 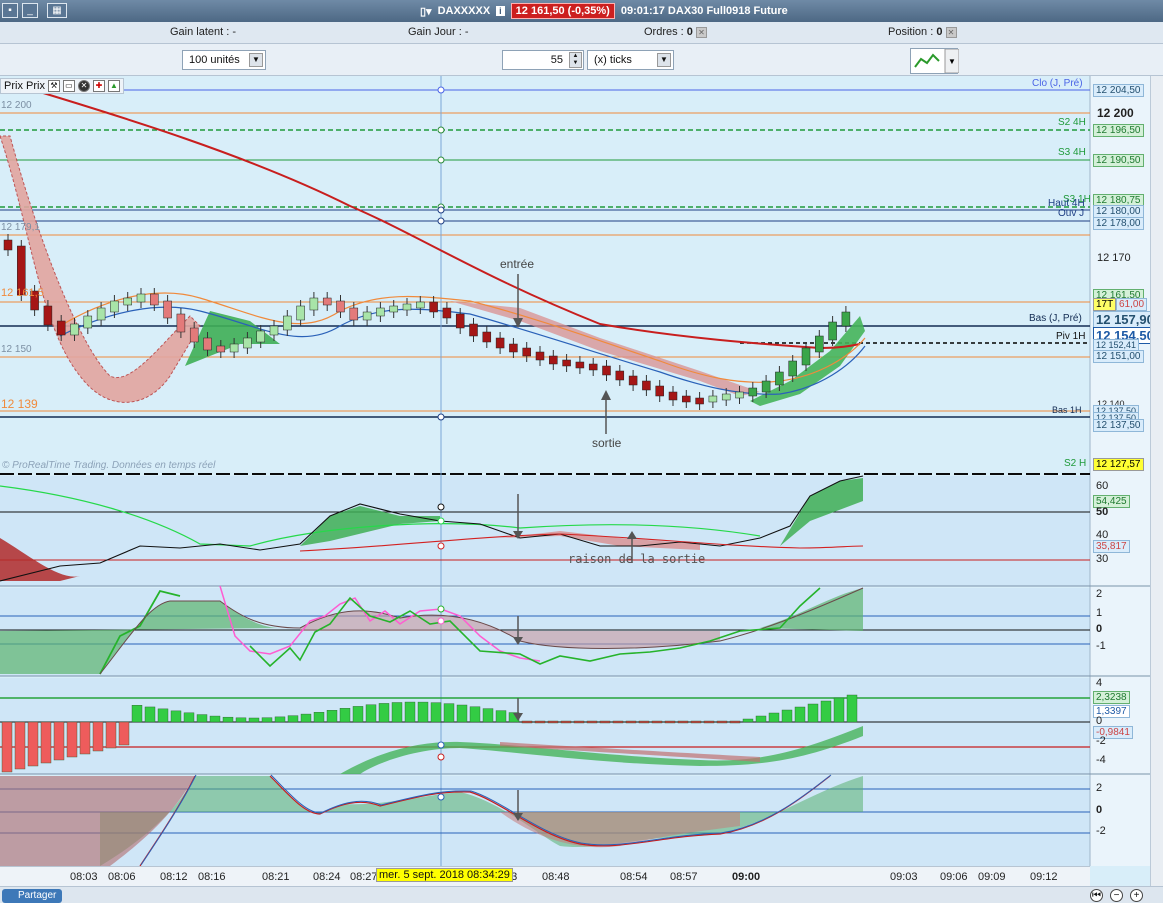 What do you see at coordinates (1115, 113) in the screenshot?
I see `price-tick: 12 200` at bounding box center [1115, 113].